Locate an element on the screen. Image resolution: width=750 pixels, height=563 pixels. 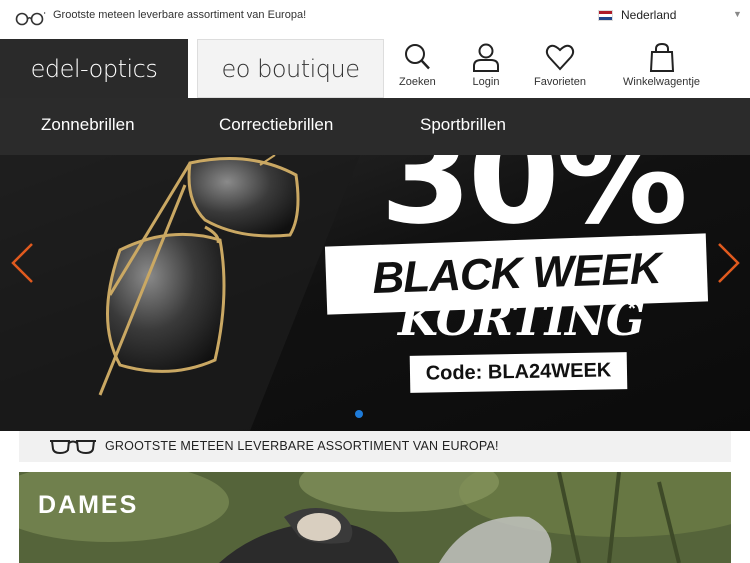
store-tab-edel-optics: edel-optics is located at coordinates (94, 68).